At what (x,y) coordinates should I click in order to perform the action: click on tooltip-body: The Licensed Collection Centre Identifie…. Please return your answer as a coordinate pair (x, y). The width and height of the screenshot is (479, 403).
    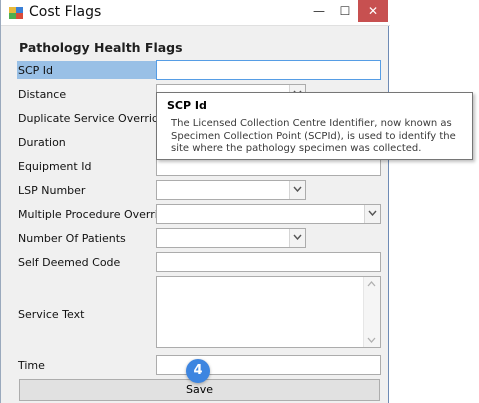
    Looking at the image, I should click on (313, 136).